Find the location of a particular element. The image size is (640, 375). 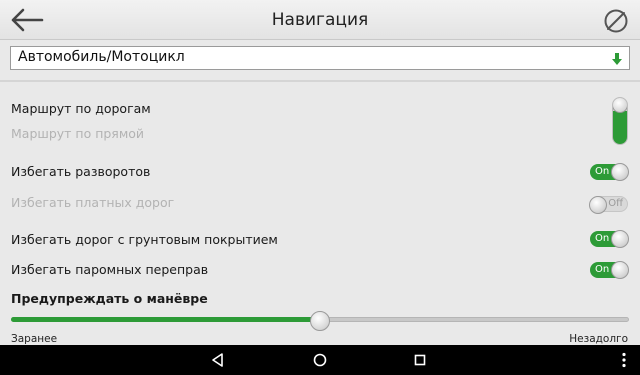

slider-thumb is located at coordinates (320, 321).